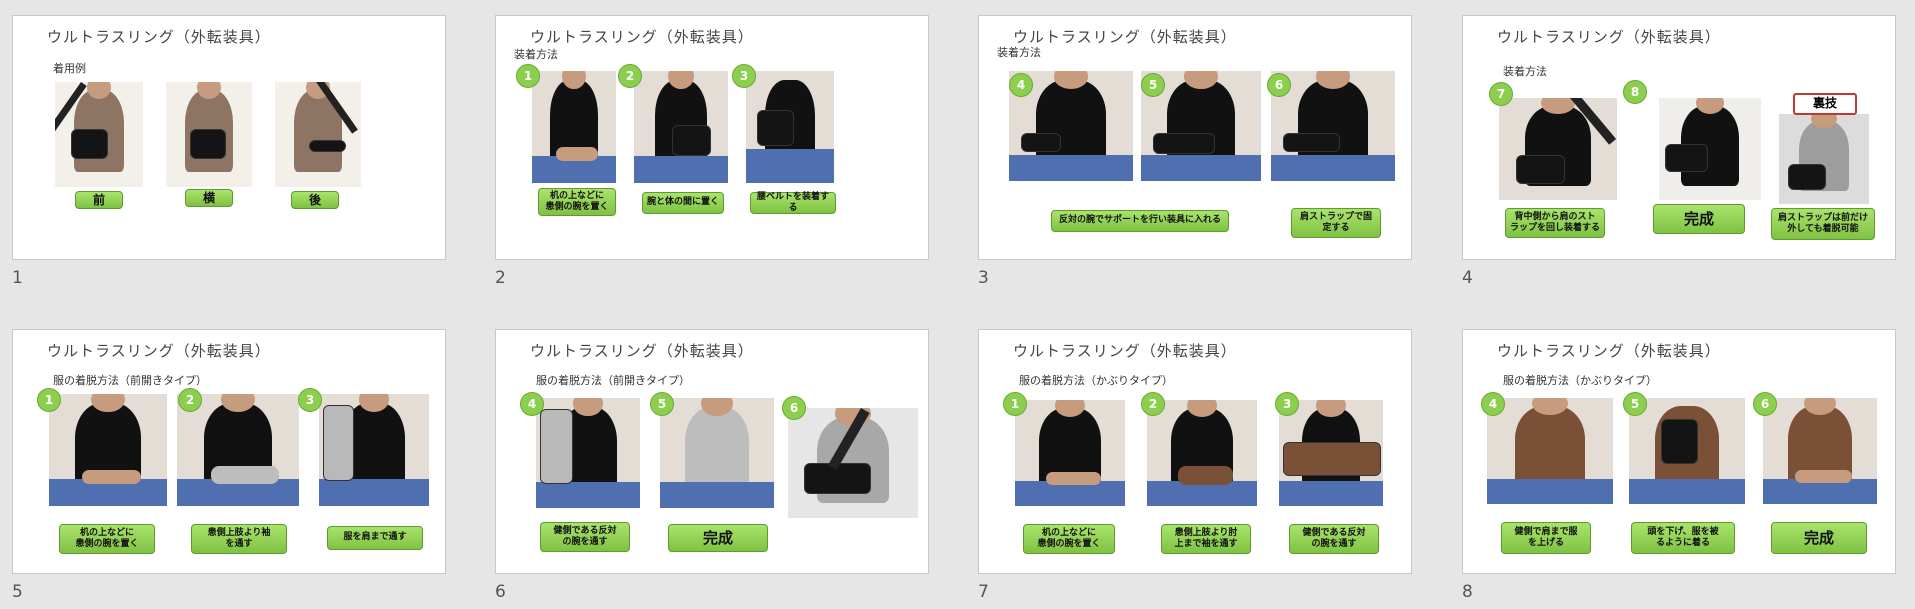 This screenshot has height=609, width=1915. Describe the element at coordinates (375, 538) in the screenshot. I see `caption-step-3: 服を肩まで通す` at that location.